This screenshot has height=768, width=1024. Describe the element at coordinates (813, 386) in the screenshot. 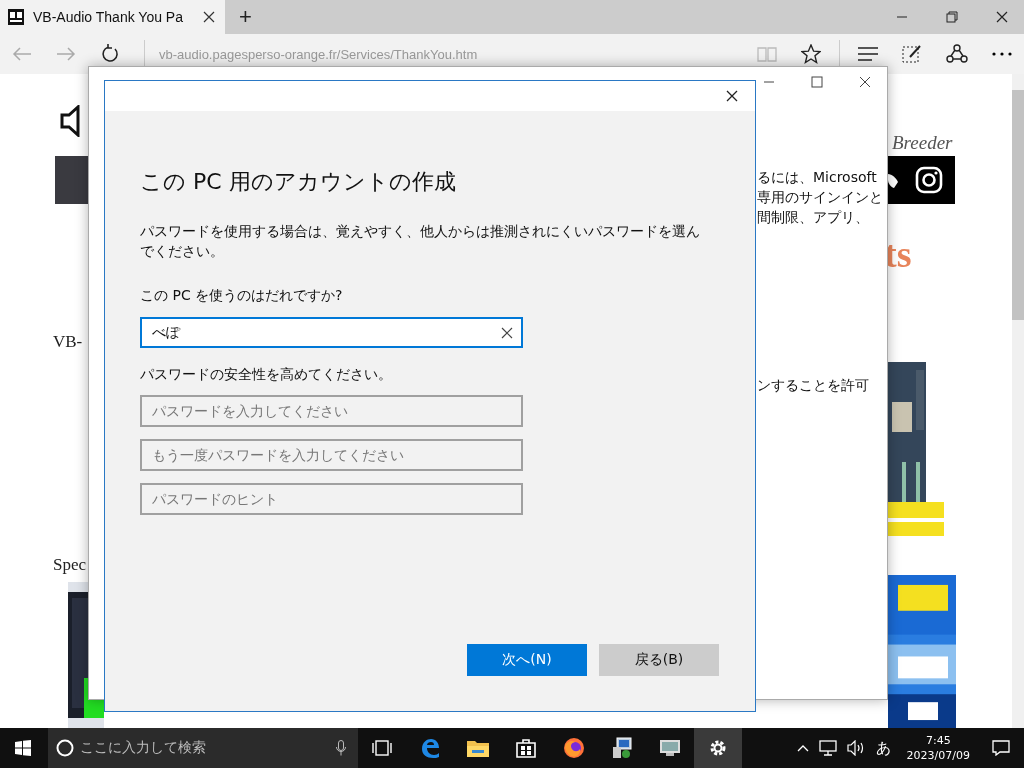

I see `settings-text: ンすることを許可` at that location.